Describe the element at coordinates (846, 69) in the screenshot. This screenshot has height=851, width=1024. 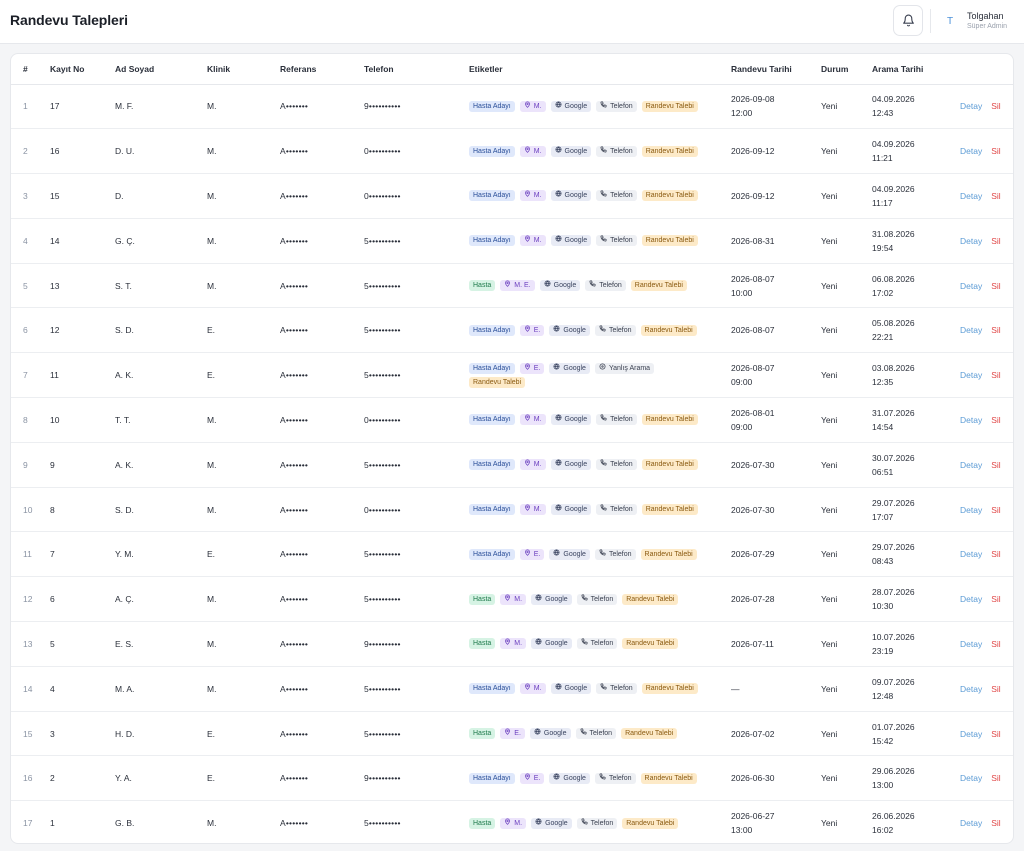
I see `col-status: Durum` at that location.